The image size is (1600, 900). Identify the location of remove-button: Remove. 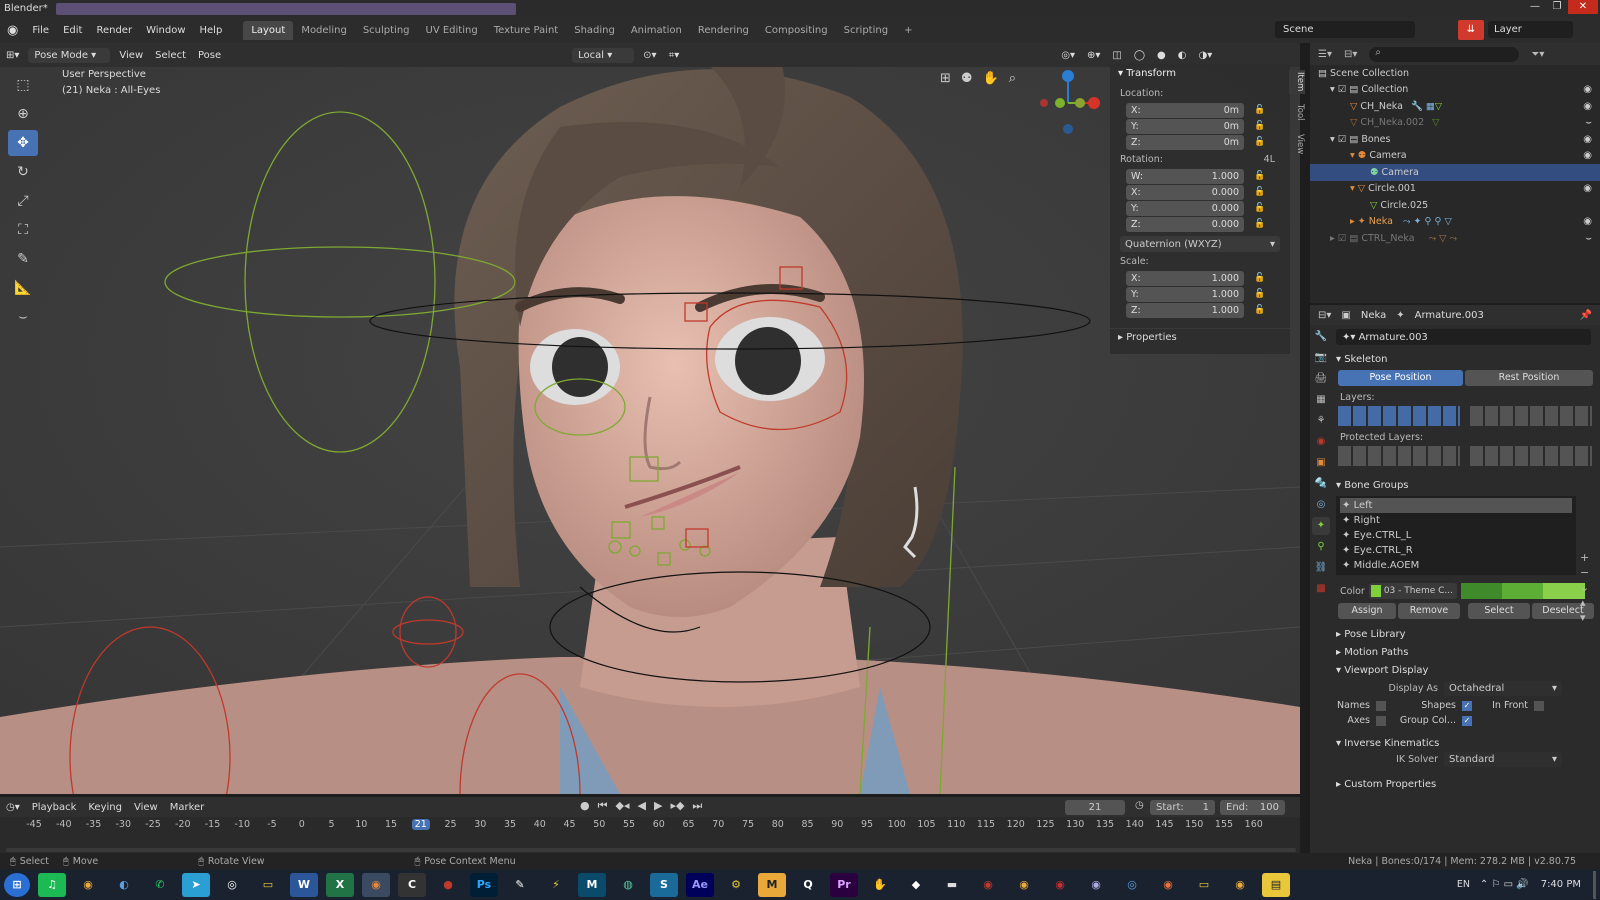
(1429, 611).